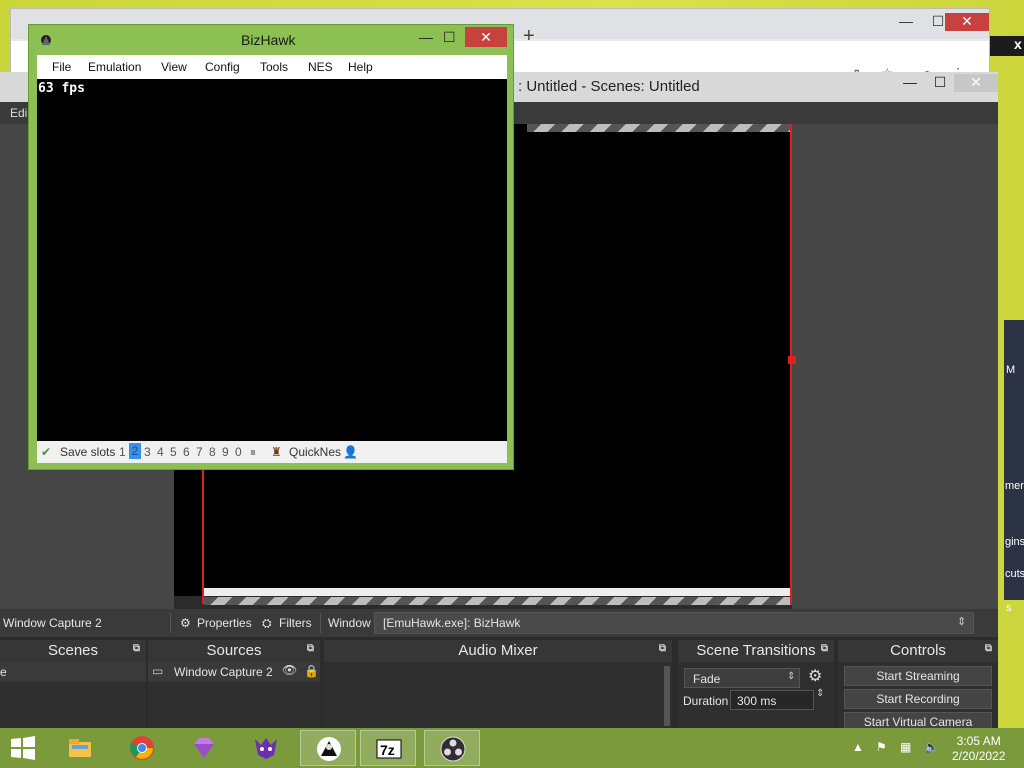 The height and width of the screenshot is (768, 1024). What do you see at coordinates (360, 67) in the screenshot?
I see `menu-help: Help` at bounding box center [360, 67].